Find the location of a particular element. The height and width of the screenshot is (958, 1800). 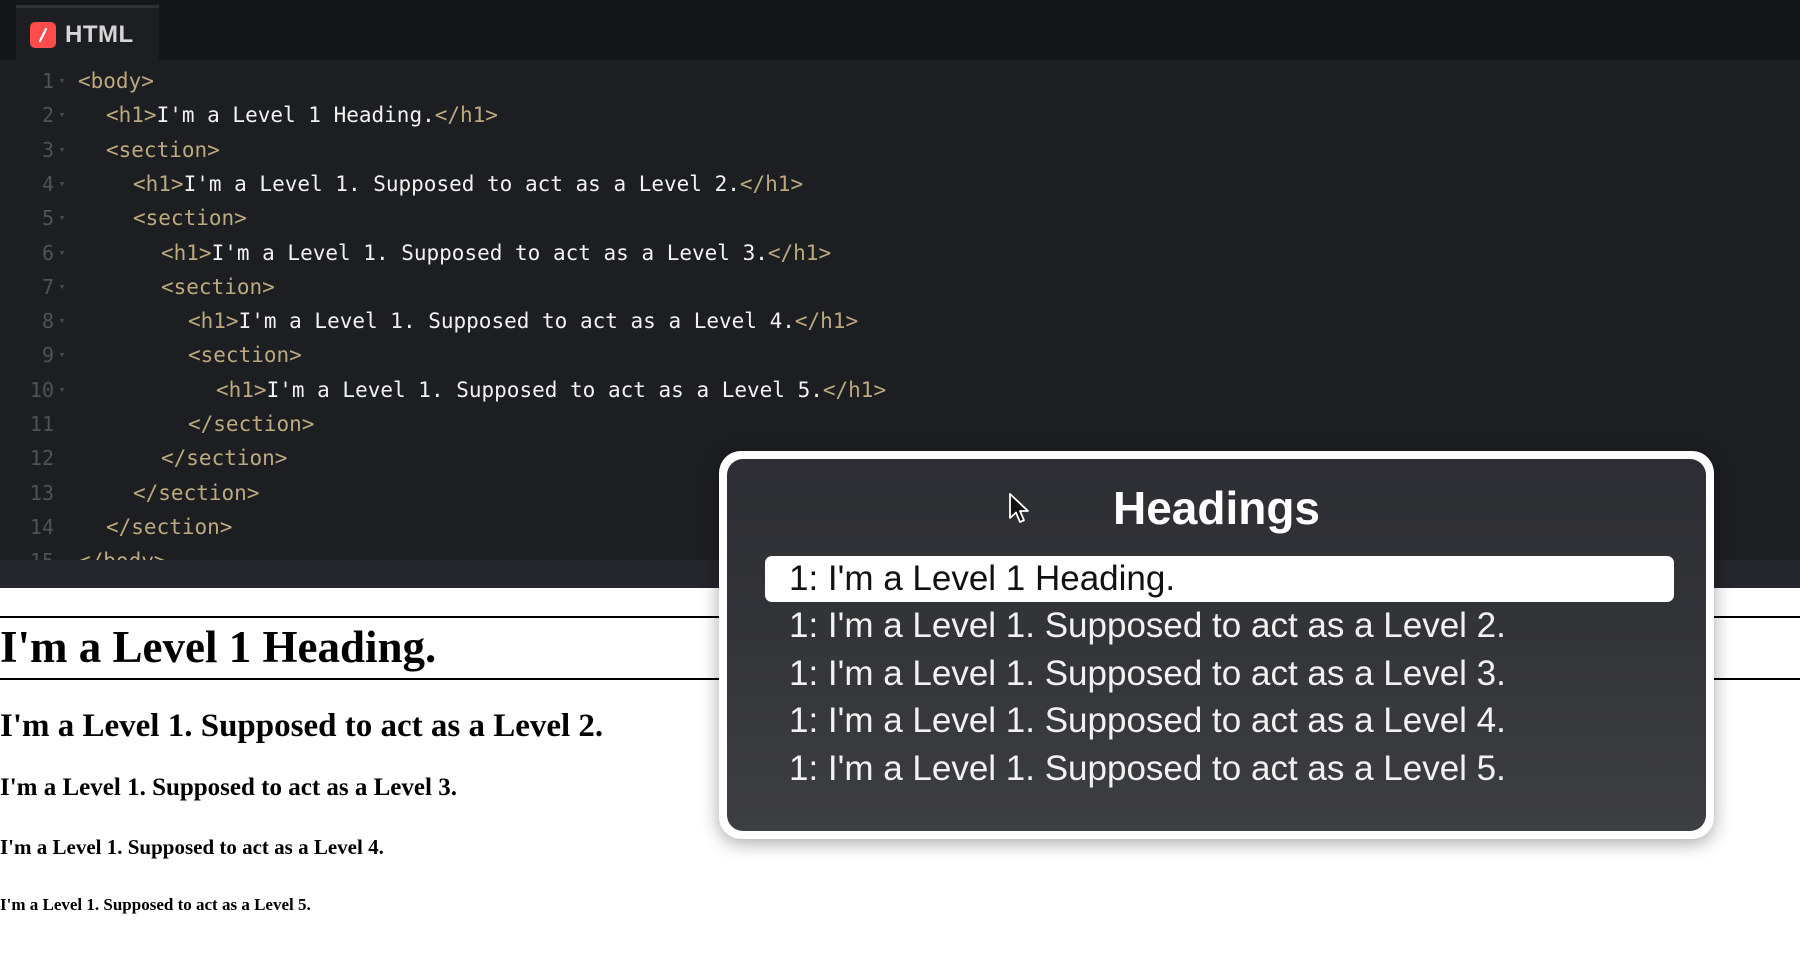

line-number: 6 ▾ is located at coordinates (35, 253).